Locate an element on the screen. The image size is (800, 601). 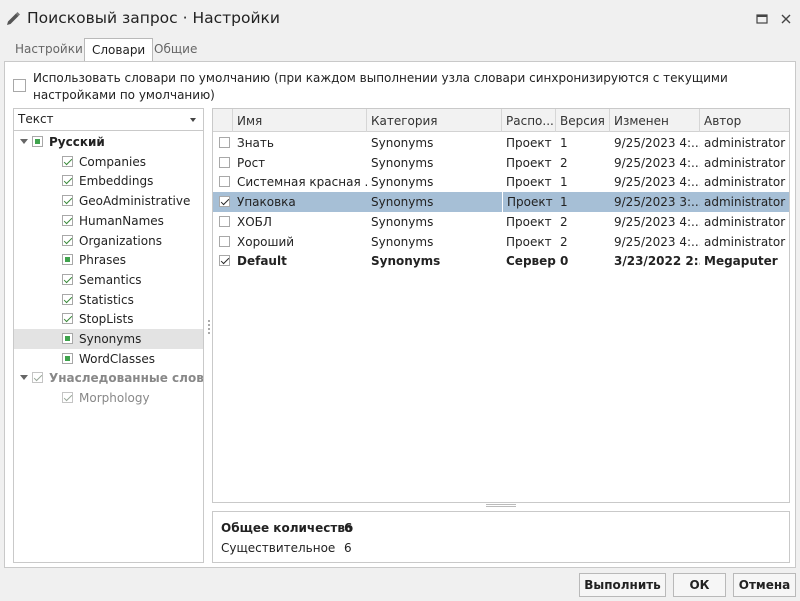
tree-item: Phrases is located at coordinates (108, 260).